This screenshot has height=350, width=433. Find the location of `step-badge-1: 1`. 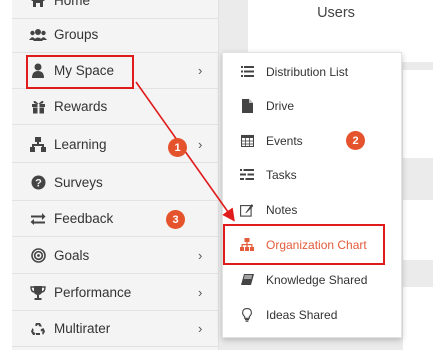

step-badge-1: 1 is located at coordinates (177, 147).